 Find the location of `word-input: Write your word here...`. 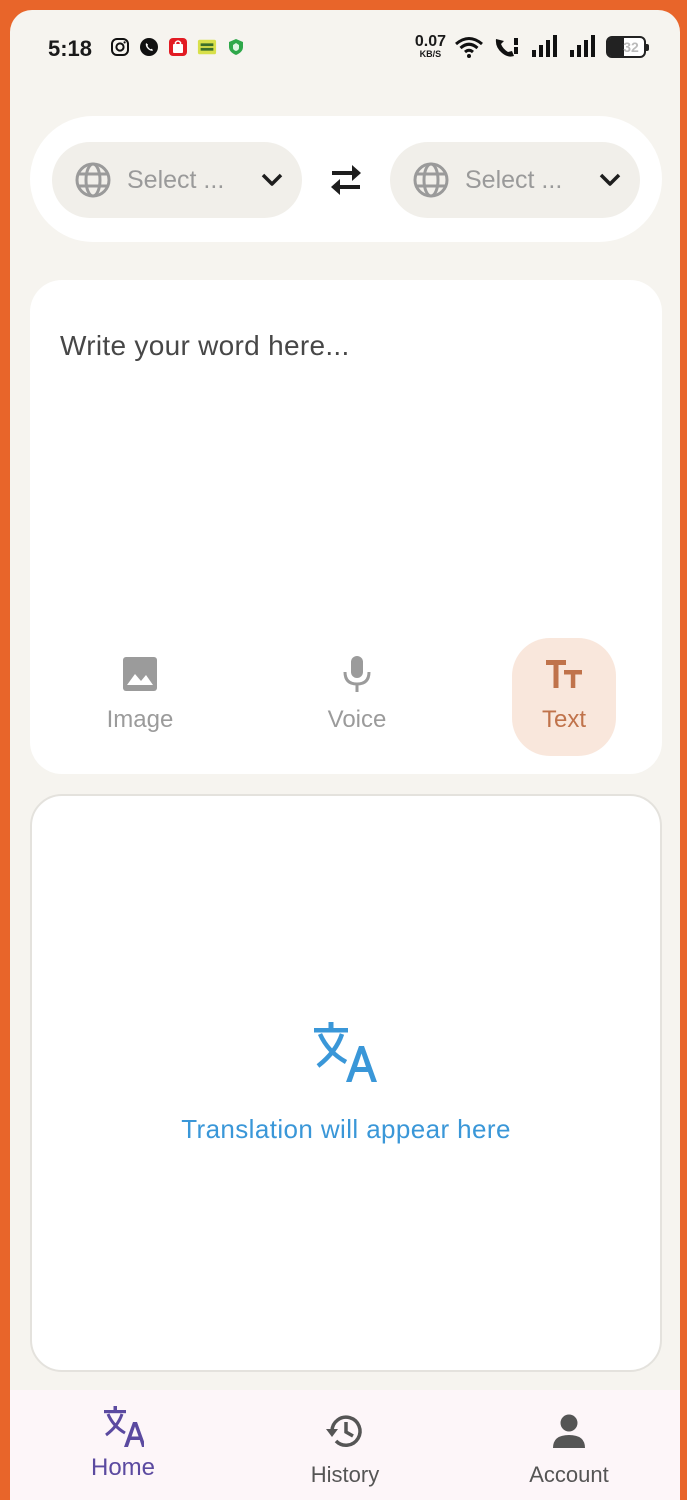

word-input: Write your word here... is located at coordinates (205, 346).